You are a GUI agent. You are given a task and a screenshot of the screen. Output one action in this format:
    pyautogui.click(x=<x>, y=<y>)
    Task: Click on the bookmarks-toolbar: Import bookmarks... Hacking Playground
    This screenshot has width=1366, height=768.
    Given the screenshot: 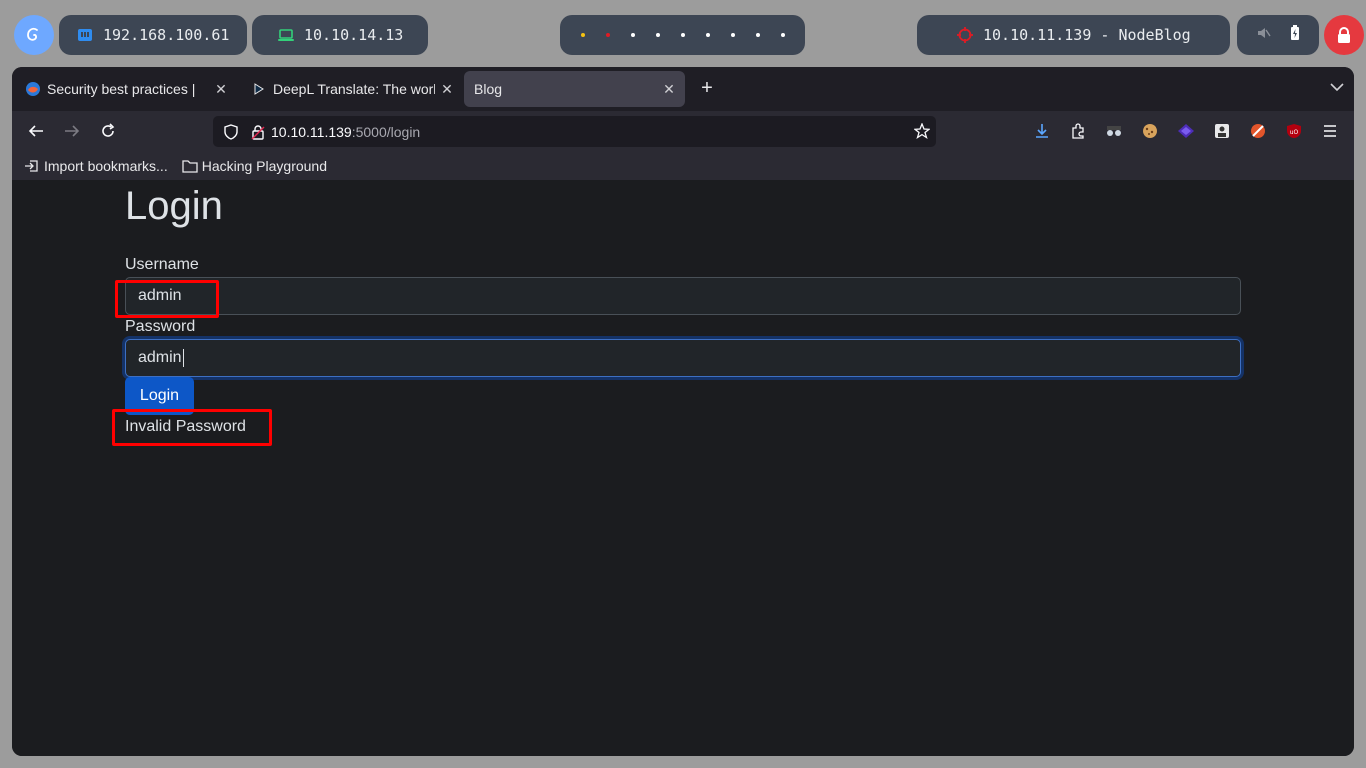 What is the action you would take?
    pyautogui.click(x=683, y=165)
    